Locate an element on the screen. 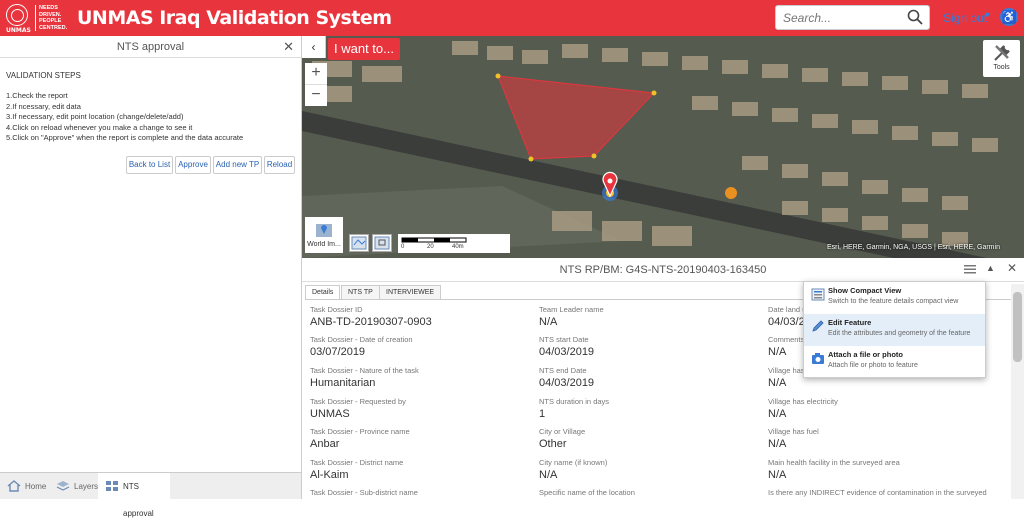 The image size is (1024, 527). panel-title: NTS approval is located at coordinates (150, 47).